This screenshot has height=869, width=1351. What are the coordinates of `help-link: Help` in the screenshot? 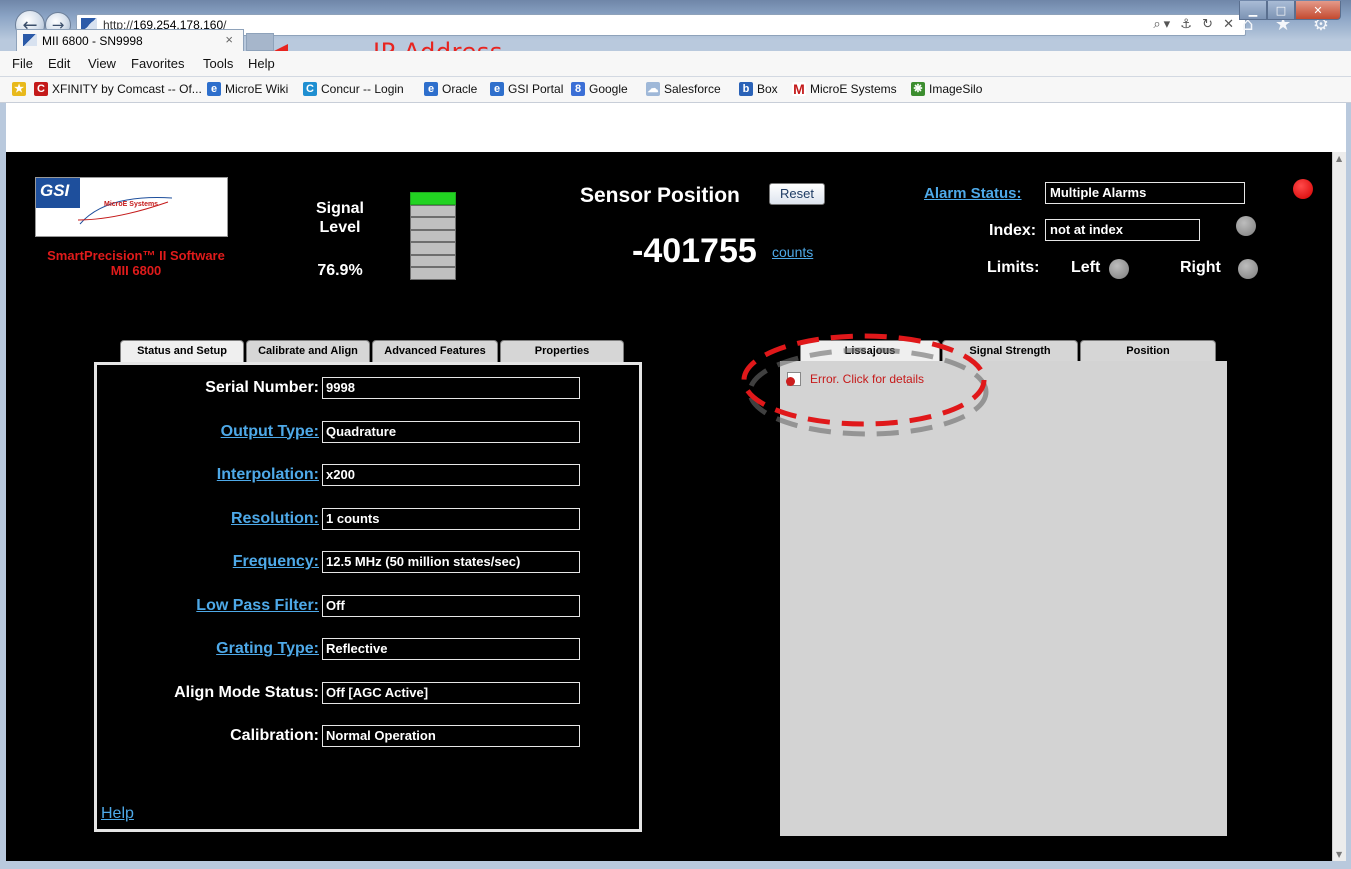 It's located at (117, 814).